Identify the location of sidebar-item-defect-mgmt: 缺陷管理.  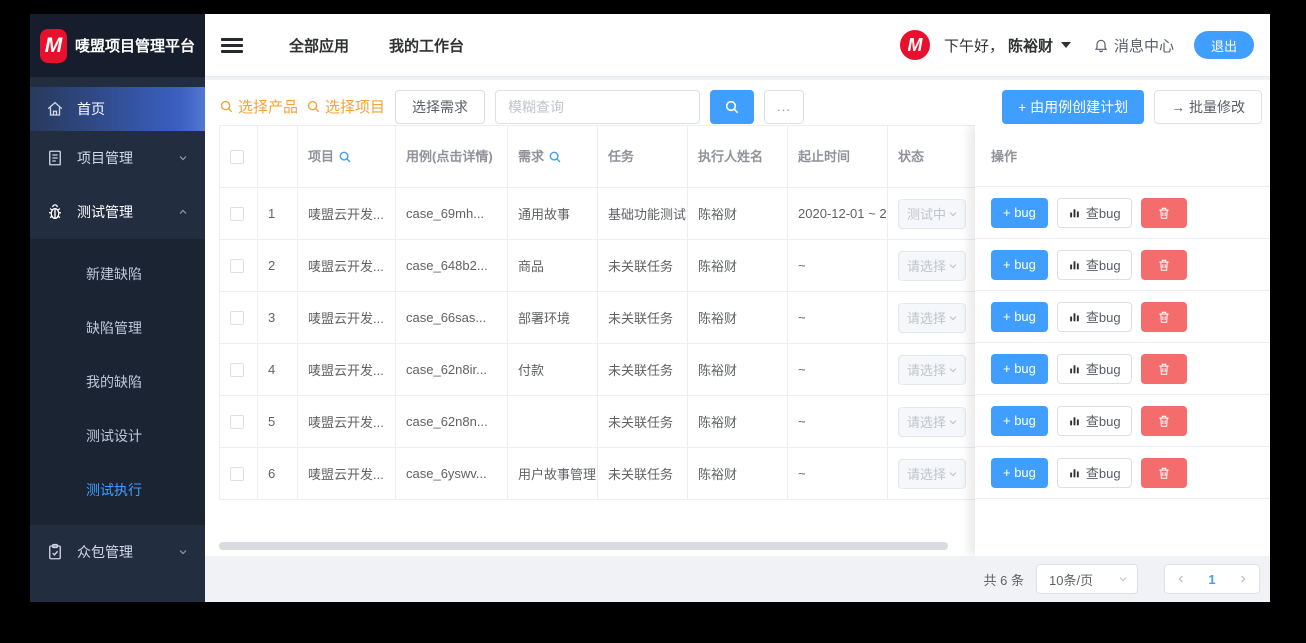
(117, 328).